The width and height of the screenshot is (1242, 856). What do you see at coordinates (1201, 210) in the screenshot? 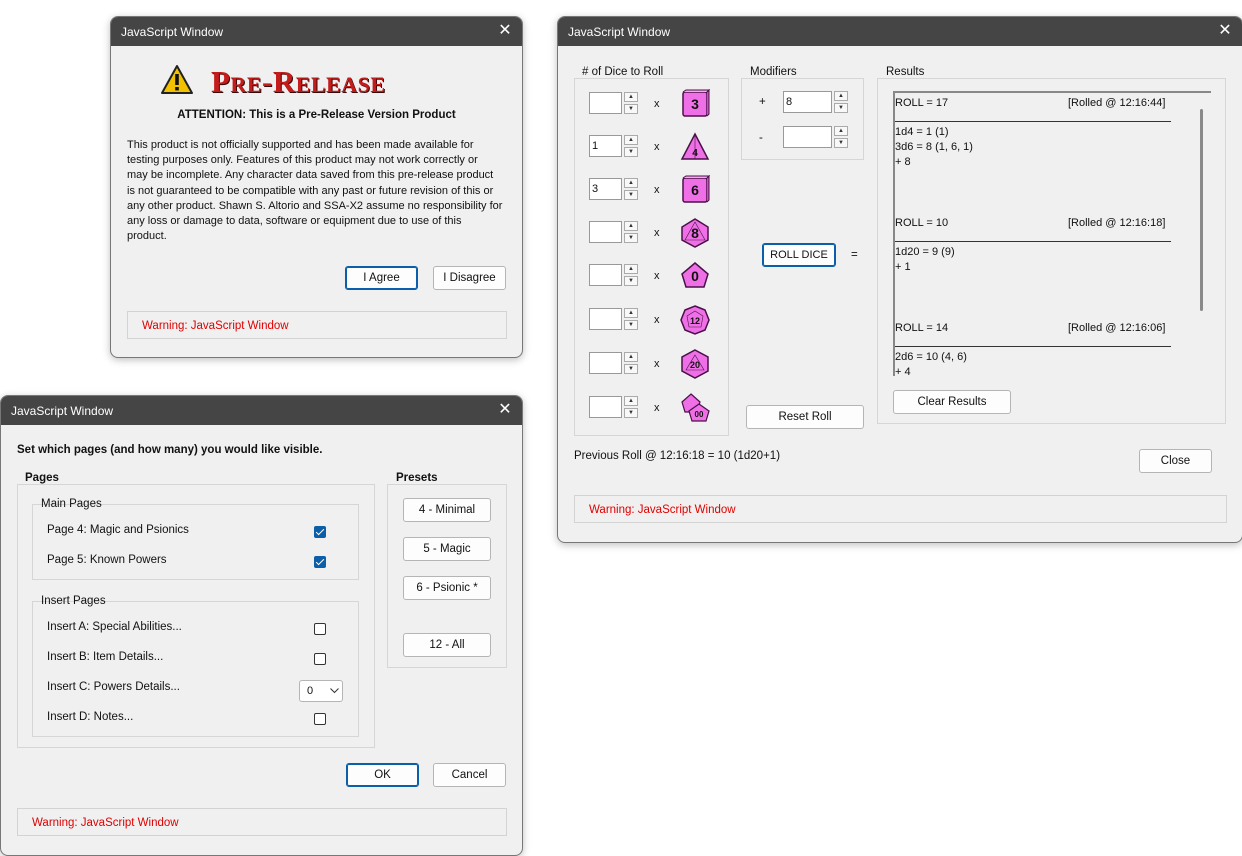
I see `results-scrollbar` at bounding box center [1201, 210].